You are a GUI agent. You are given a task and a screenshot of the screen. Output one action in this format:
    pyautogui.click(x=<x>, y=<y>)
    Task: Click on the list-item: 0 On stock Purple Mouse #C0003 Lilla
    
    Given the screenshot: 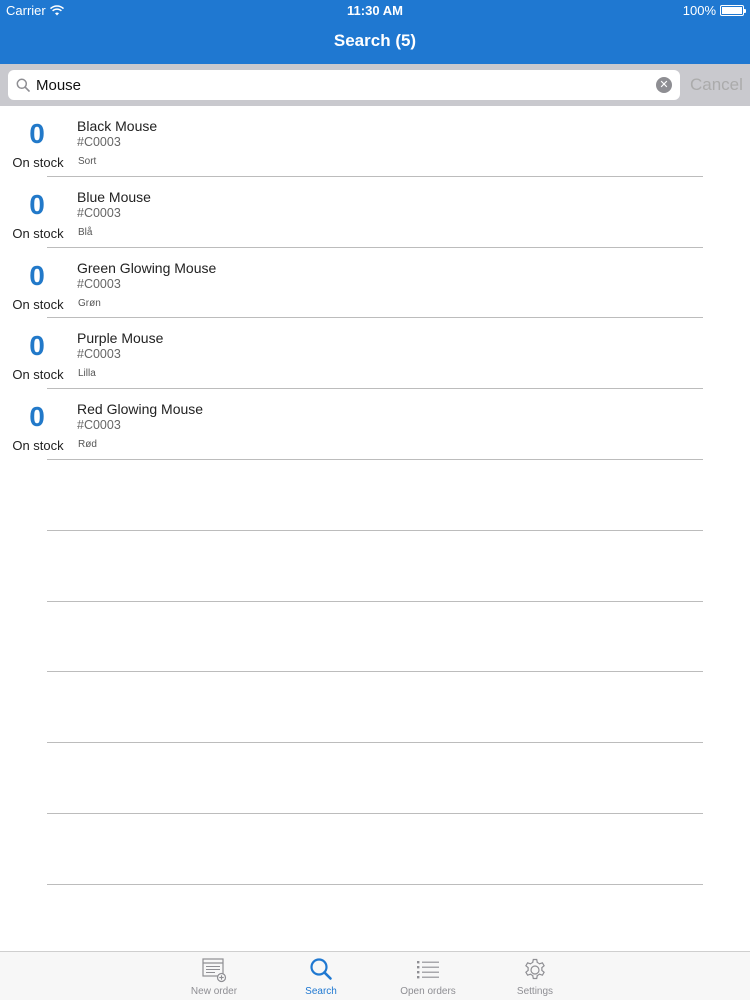 What is the action you would take?
    pyautogui.click(x=375, y=354)
    